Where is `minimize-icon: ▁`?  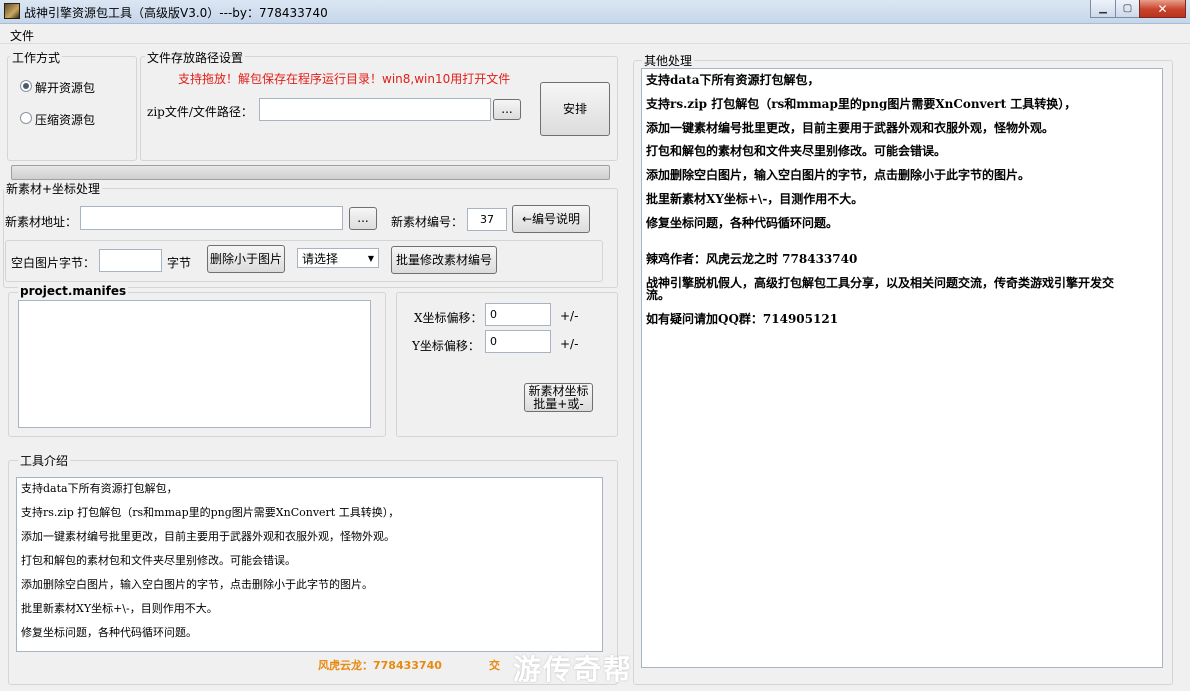
minimize-icon: ▁ is located at coordinates (1103, 8).